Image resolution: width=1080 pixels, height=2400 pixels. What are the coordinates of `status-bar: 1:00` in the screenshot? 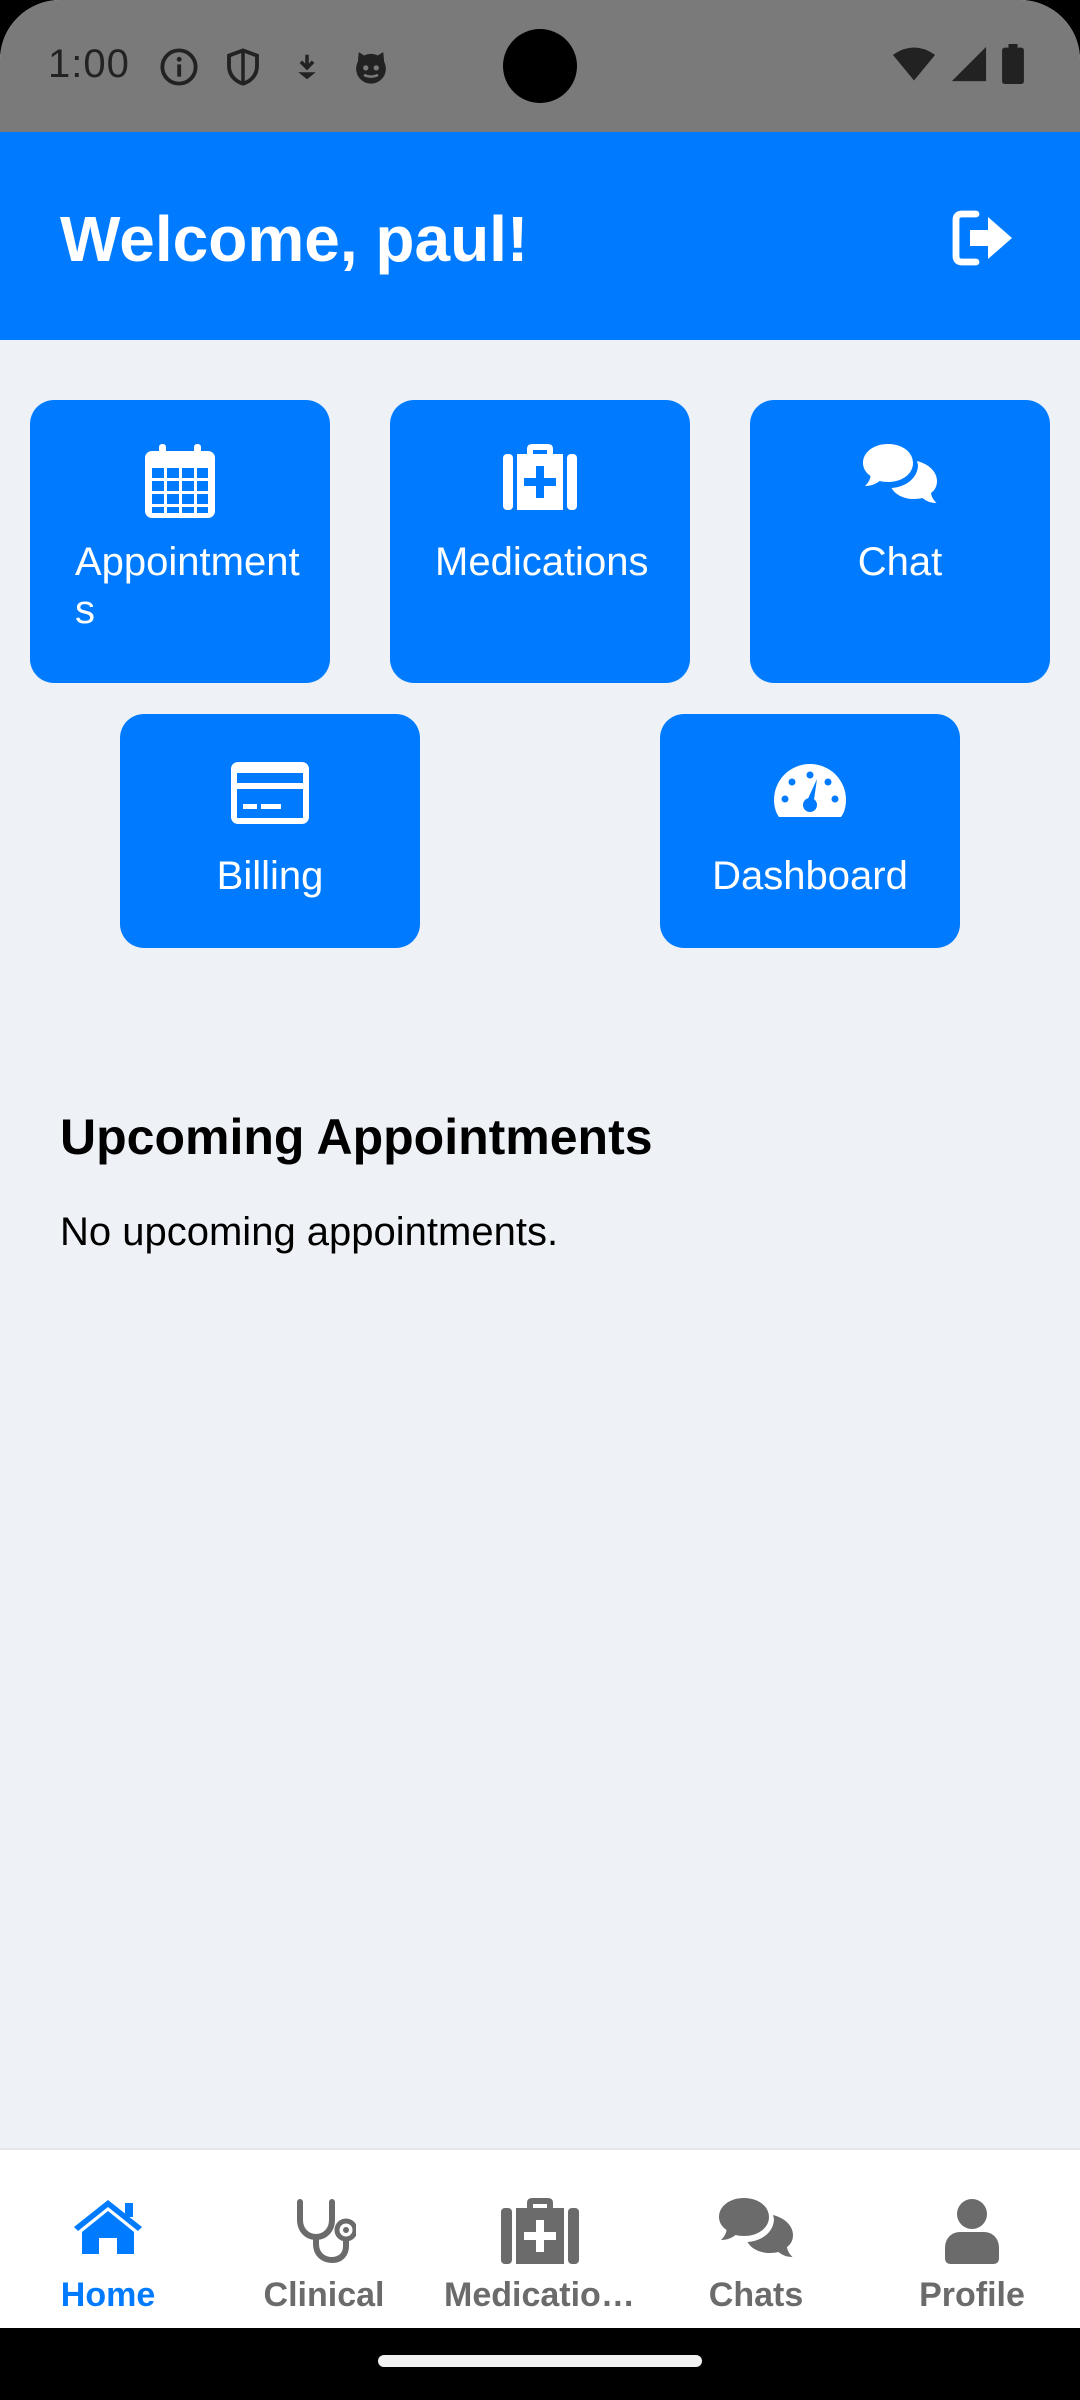 It's located at (540, 66).